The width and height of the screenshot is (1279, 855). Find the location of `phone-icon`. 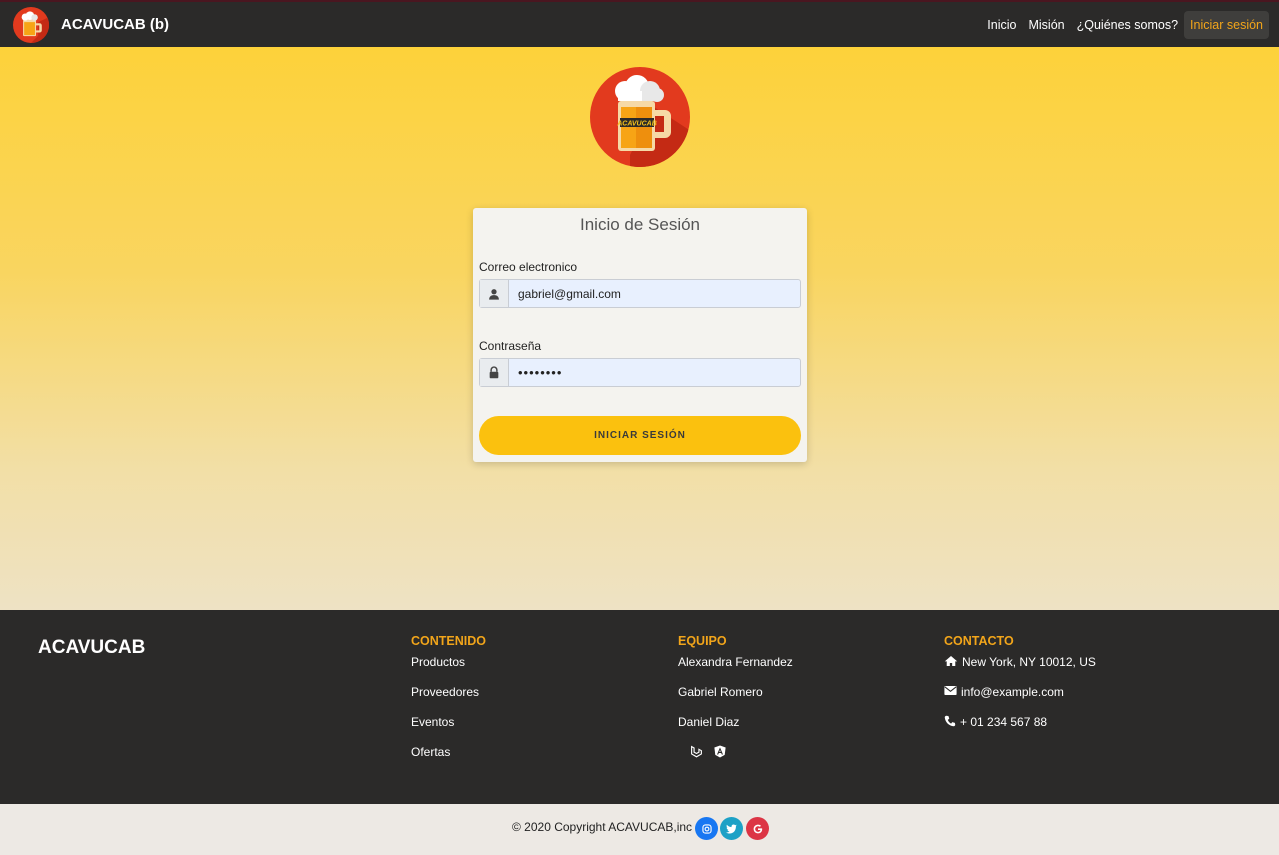

phone-icon is located at coordinates (950, 721).